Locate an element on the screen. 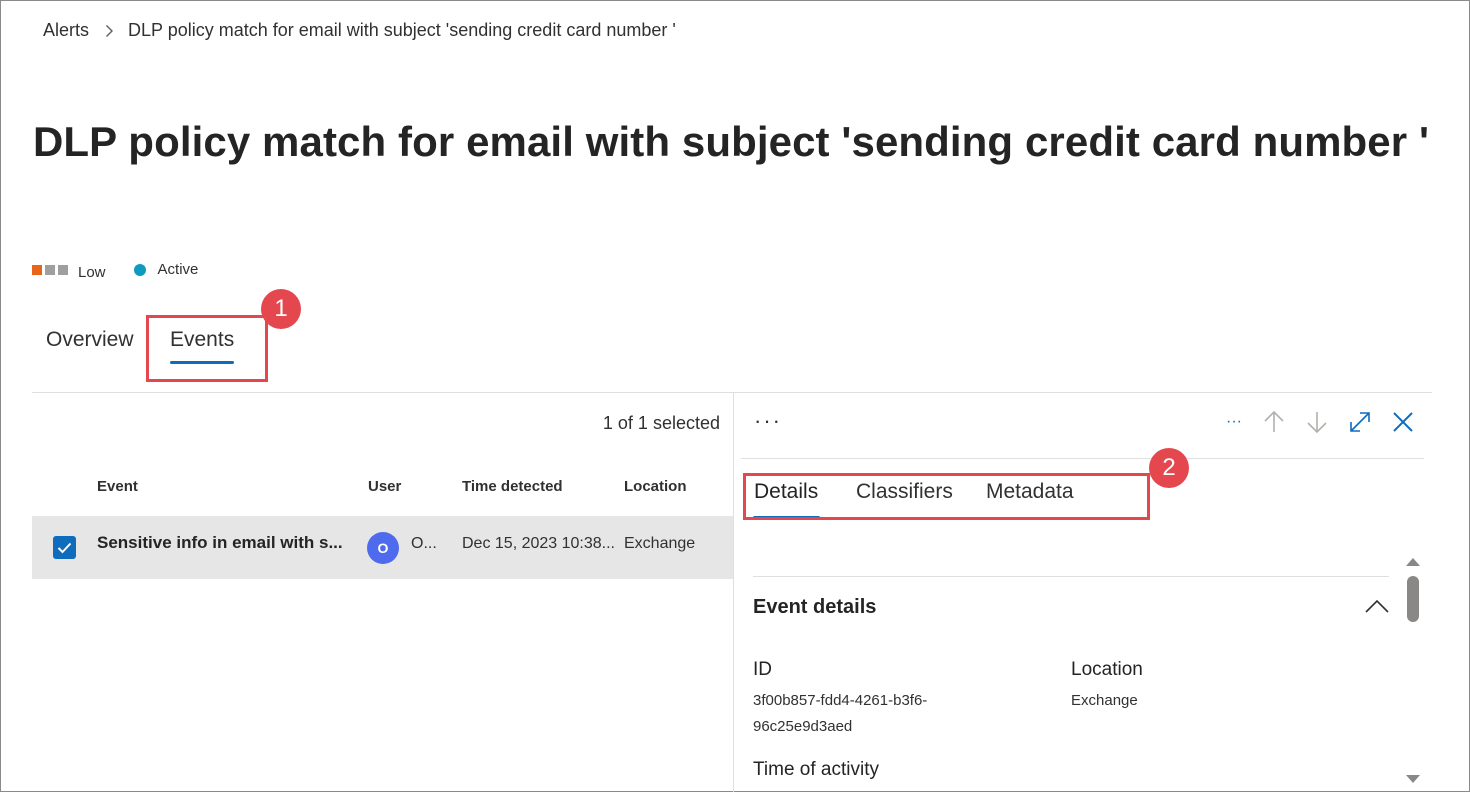 The height and width of the screenshot is (792, 1470). scroll-up-arrow-icon is located at coordinates (1413, 563).